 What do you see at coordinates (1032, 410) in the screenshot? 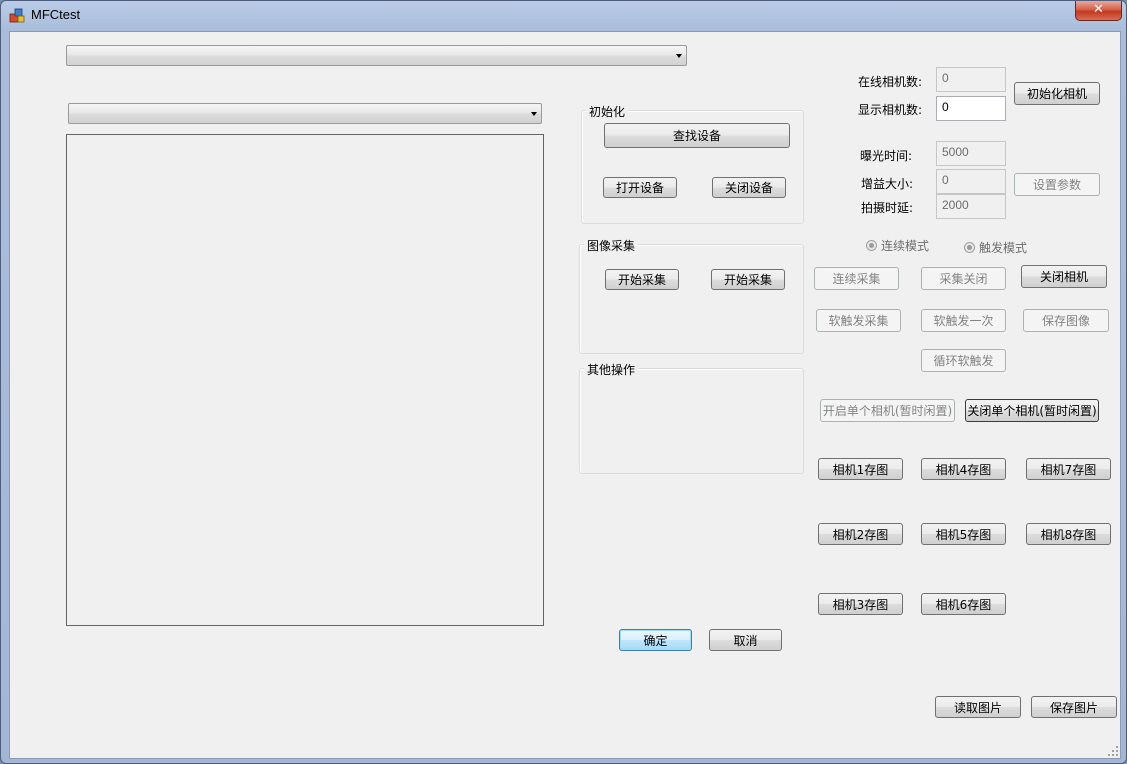
I see `close-single-camera-button: 关闭单个相机(暂时闲置)` at bounding box center [1032, 410].